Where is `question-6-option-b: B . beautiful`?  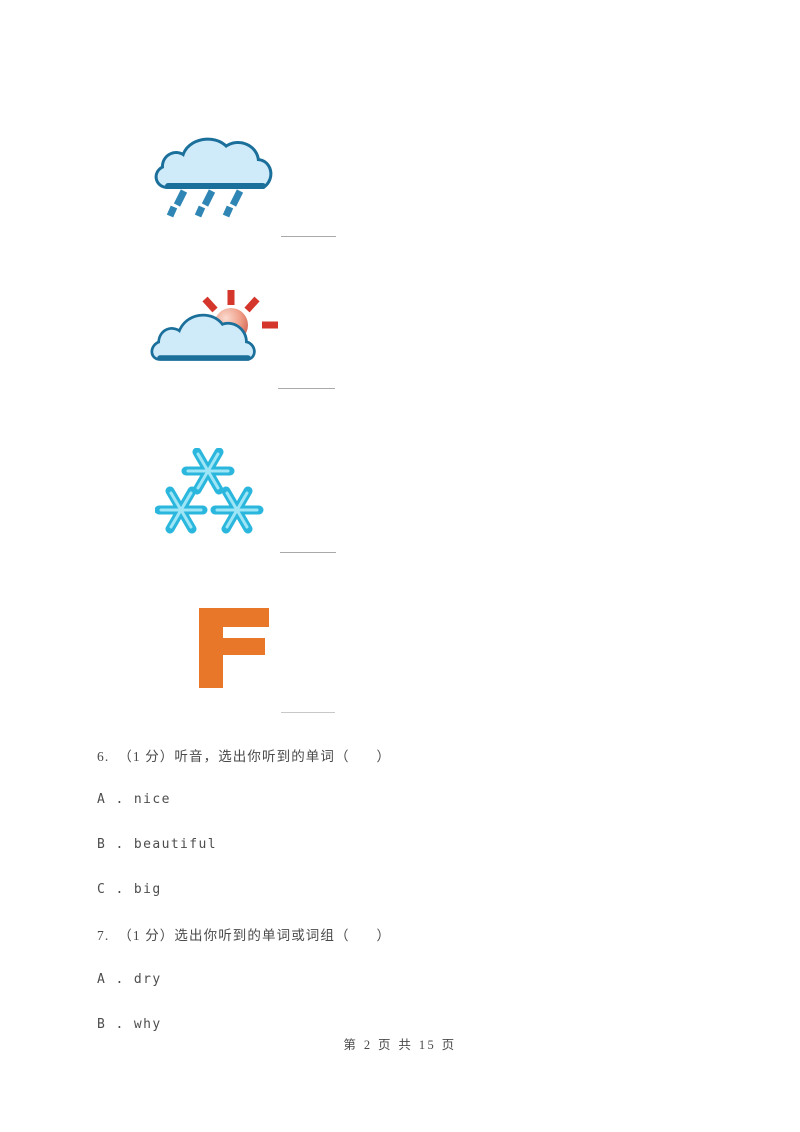
question-6-option-b: B . beautiful is located at coordinates (157, 844).